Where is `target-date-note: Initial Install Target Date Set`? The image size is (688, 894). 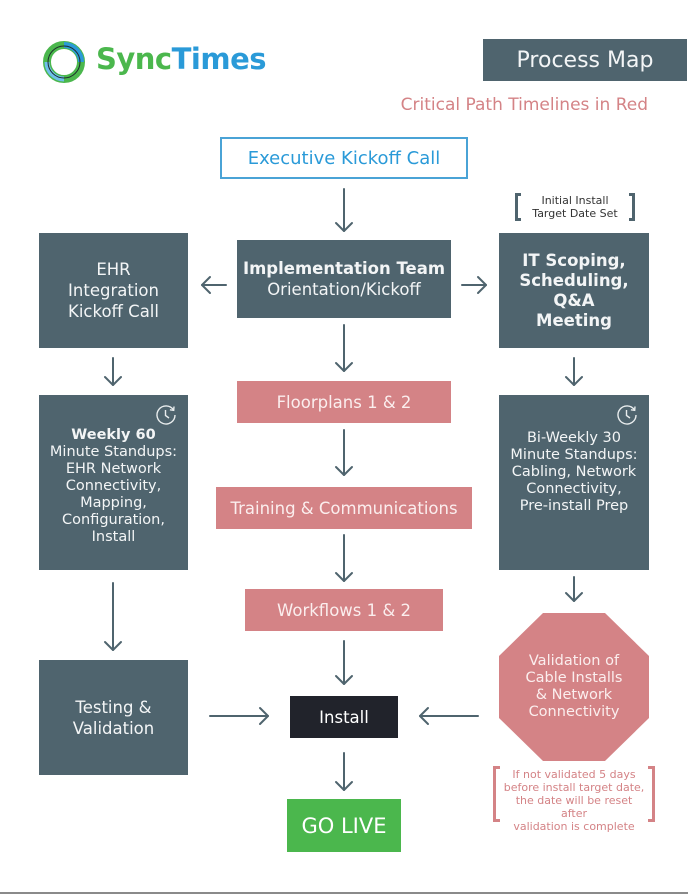
target-date-note: Initial Install Target Date Set is located at coordinates (575, 208).